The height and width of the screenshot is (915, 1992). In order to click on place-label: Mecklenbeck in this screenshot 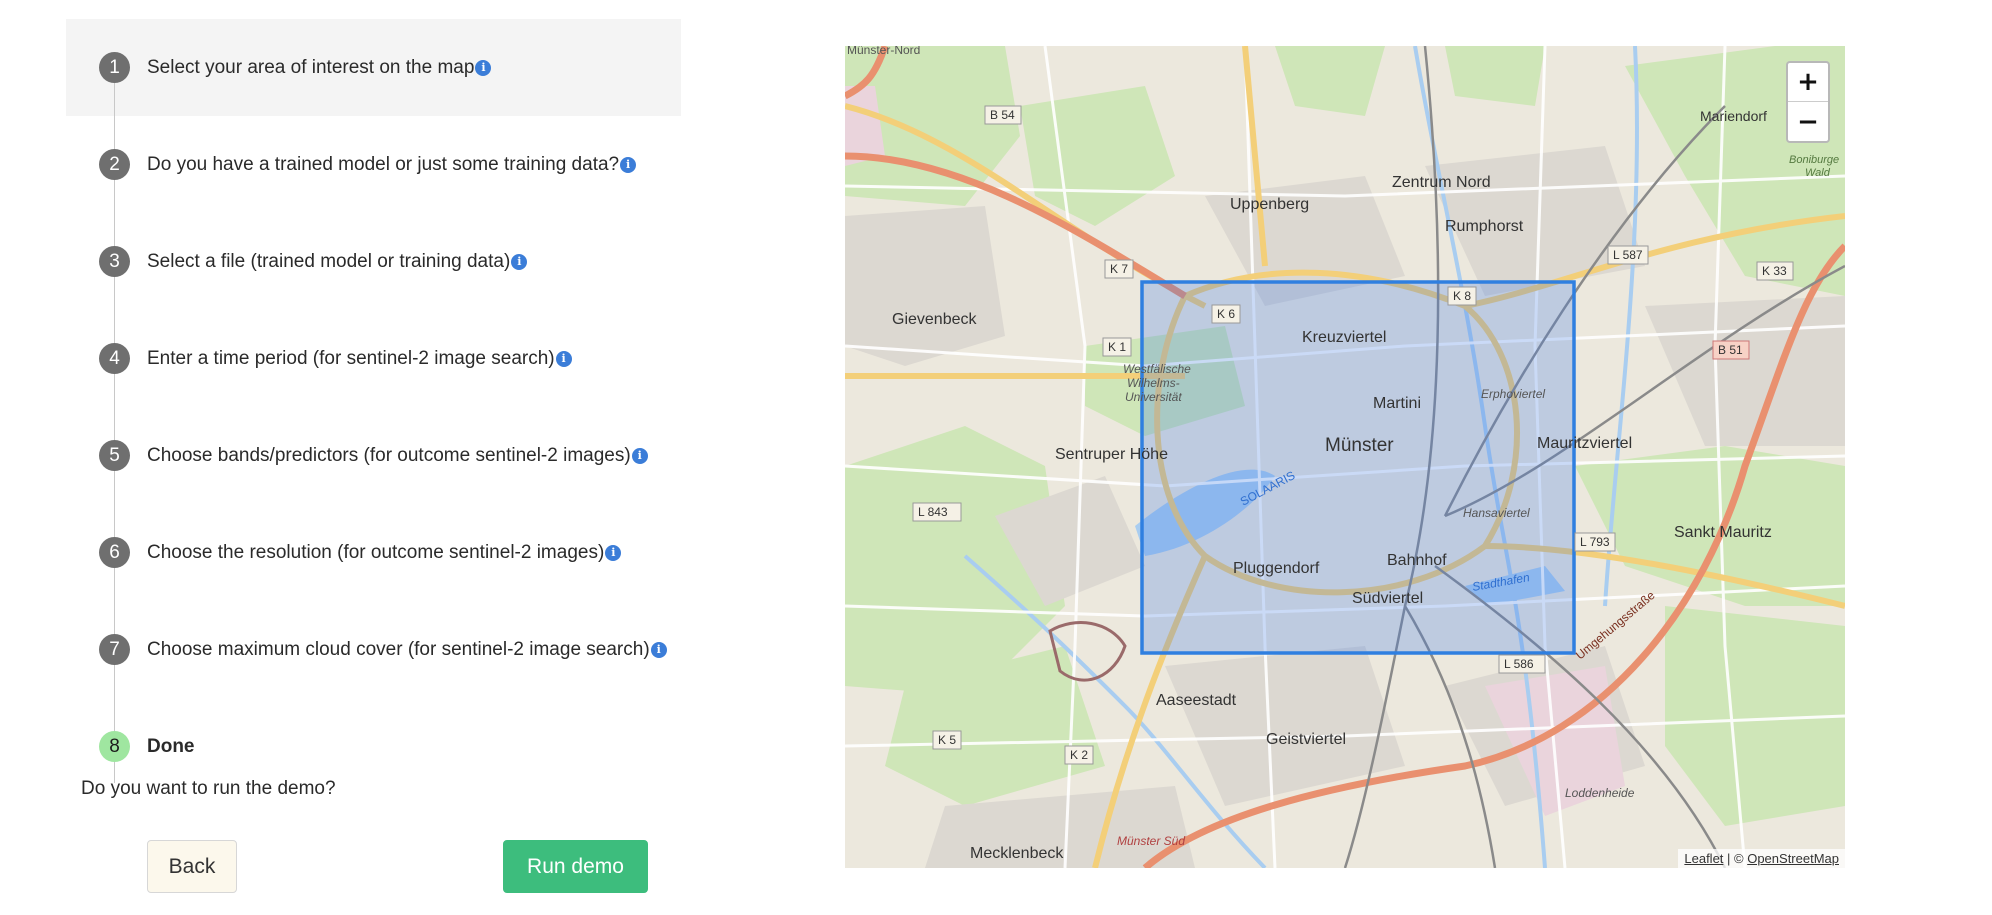, I will do `click(1017, 853)`.